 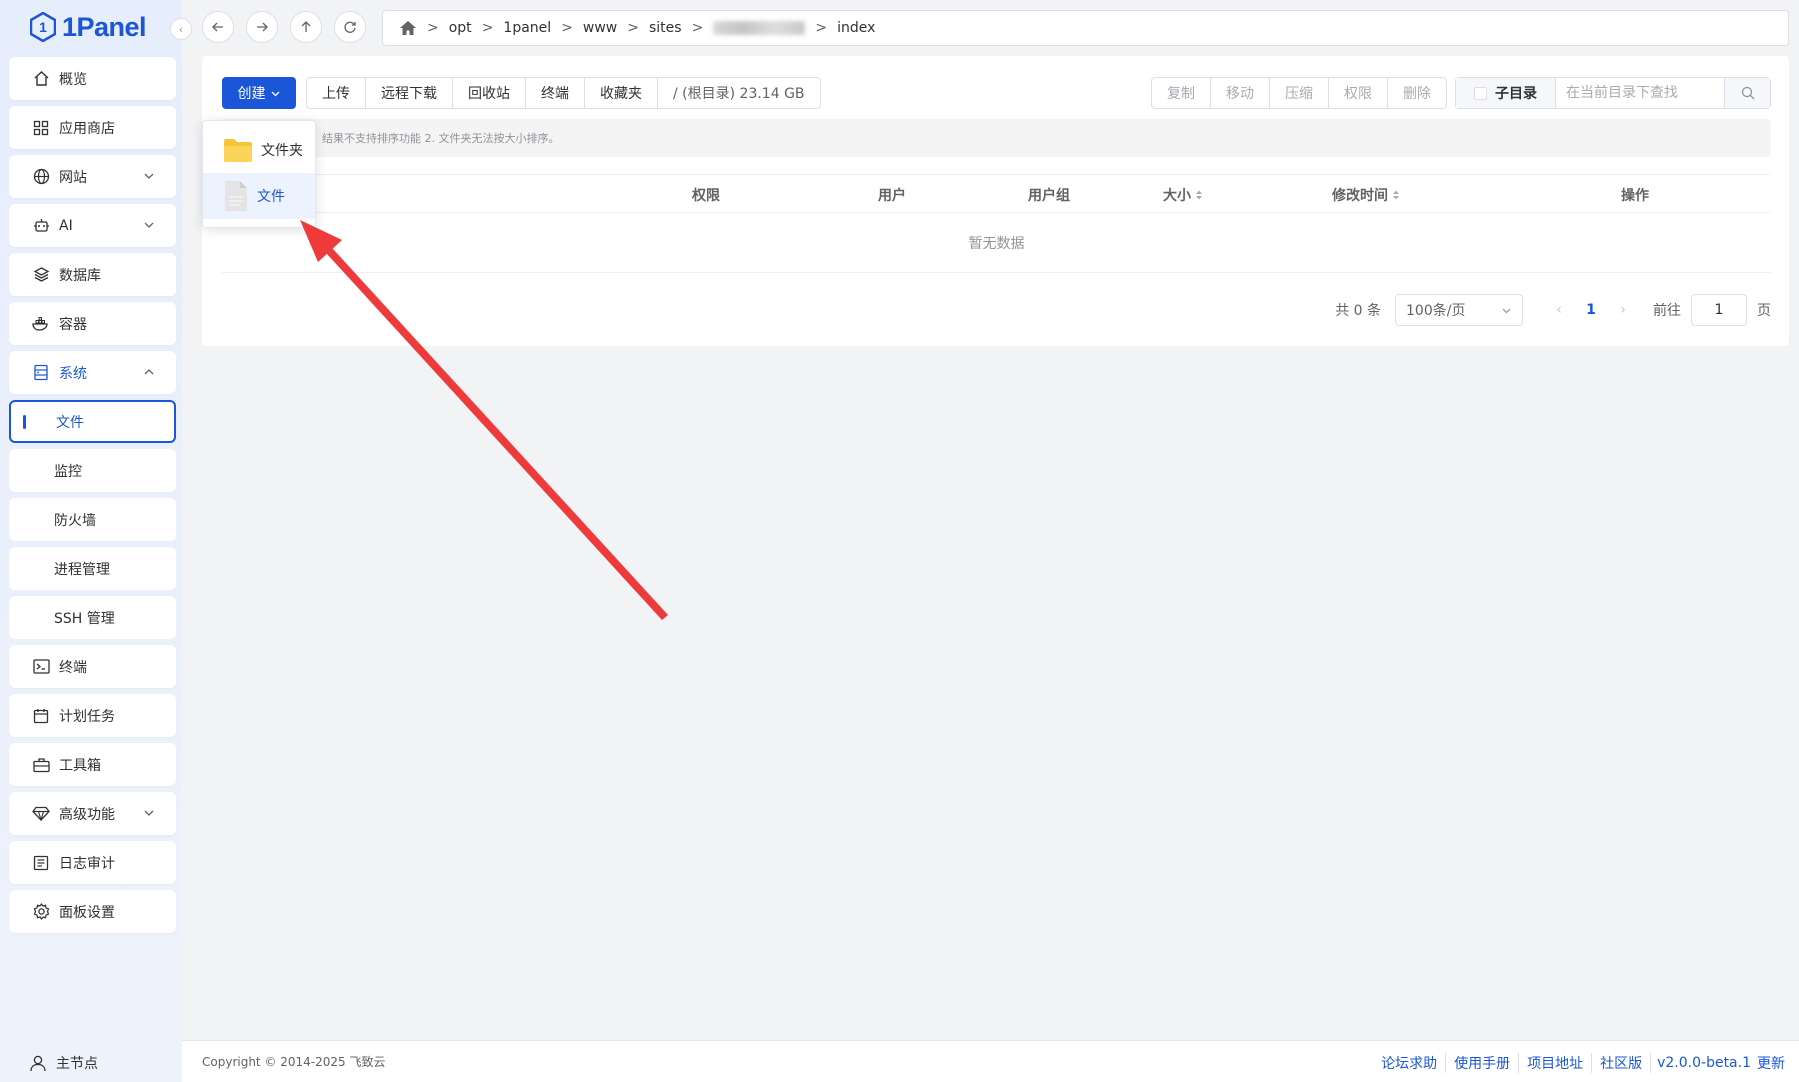 What do you see at coordinates (460, 28) in the screenshot?
I see `breadcrumb-item: opt` at bounding box center [460, 28].